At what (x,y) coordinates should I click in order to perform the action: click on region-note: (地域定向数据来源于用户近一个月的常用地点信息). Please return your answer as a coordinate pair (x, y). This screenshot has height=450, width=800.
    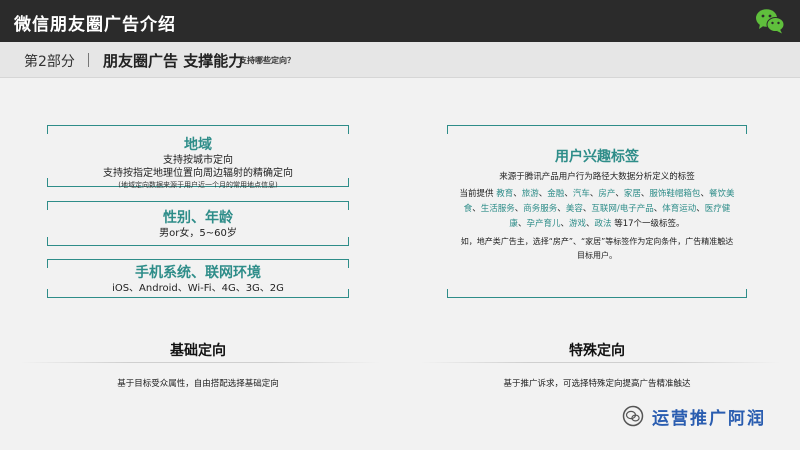
    Looking at the image, I should click on (198, 185).